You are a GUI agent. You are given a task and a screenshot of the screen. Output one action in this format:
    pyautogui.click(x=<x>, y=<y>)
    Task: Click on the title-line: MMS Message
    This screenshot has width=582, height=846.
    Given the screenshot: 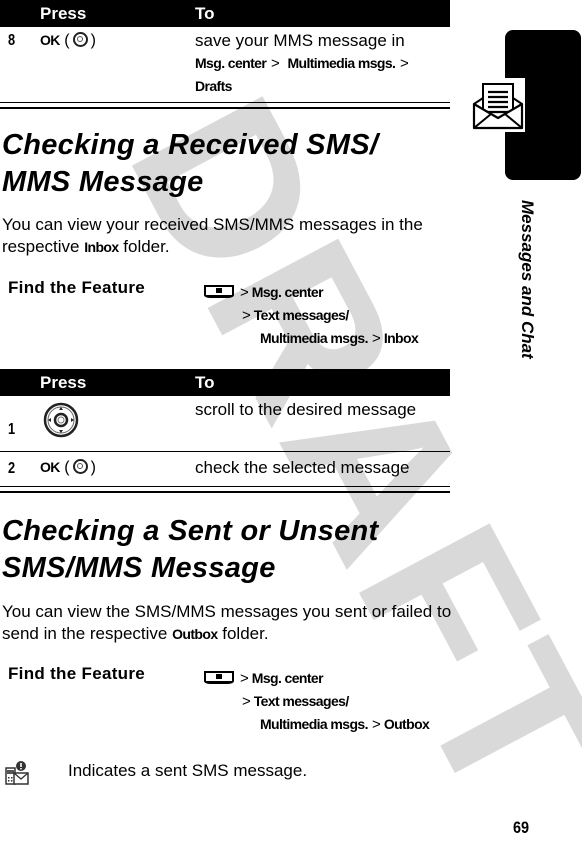 What is the action you would take?
    pyautogui.click(x=103, y=182)
    